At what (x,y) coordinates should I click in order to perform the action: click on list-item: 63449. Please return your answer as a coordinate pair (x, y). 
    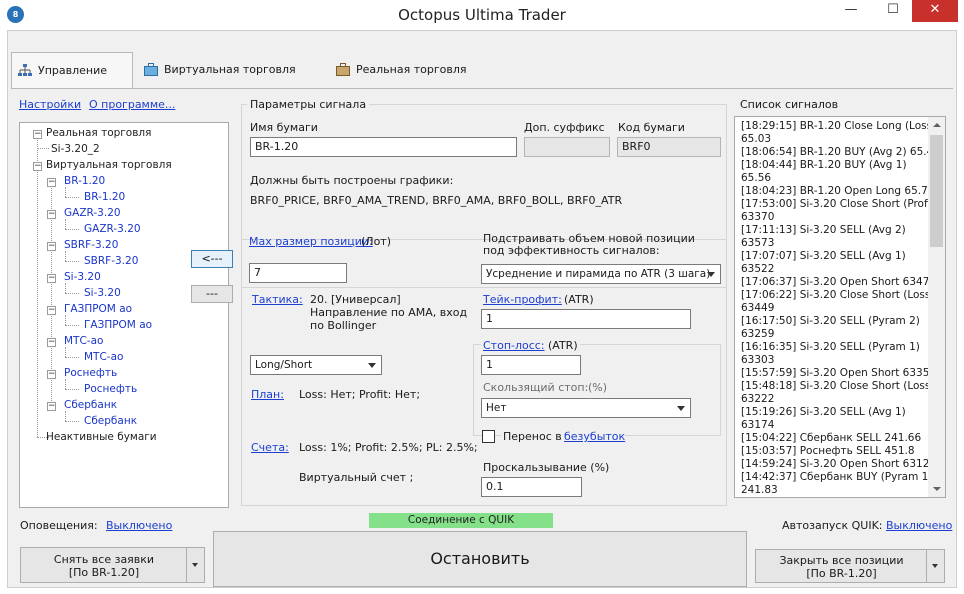
    Looking at the image, I should click on (835, 308).